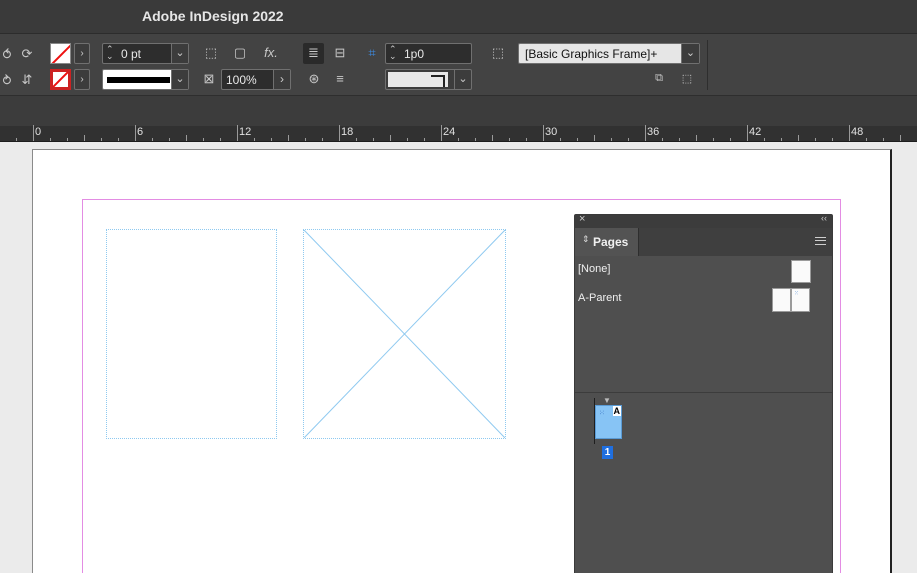 The height and width of the screenshot is (573, 917). I want to click on page-parent-prefix: A, so click(616, 411).